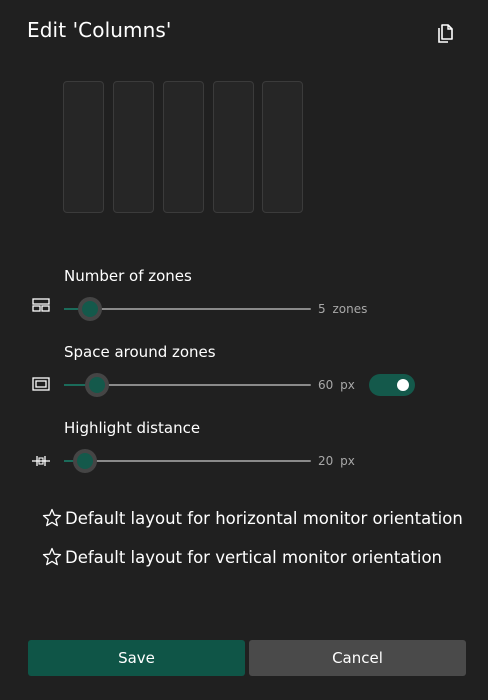 Image resolution: width=488 pixels, height=700 pixels. What do you see at coordinates (140, 352) in the screenshot?
I see `space-around-zones-label: Space around zones` at bounding box center [140, 352].